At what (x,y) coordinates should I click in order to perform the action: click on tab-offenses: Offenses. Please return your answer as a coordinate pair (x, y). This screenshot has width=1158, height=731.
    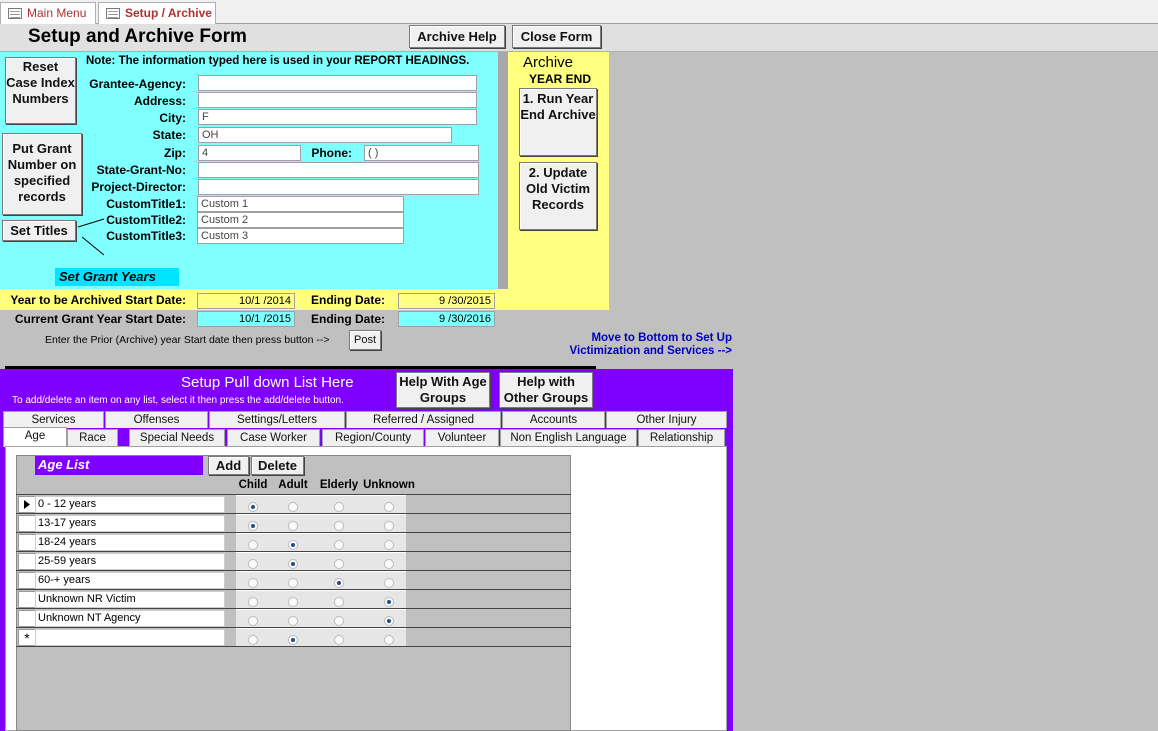
    Looking at the image, I should click on (156, 419).